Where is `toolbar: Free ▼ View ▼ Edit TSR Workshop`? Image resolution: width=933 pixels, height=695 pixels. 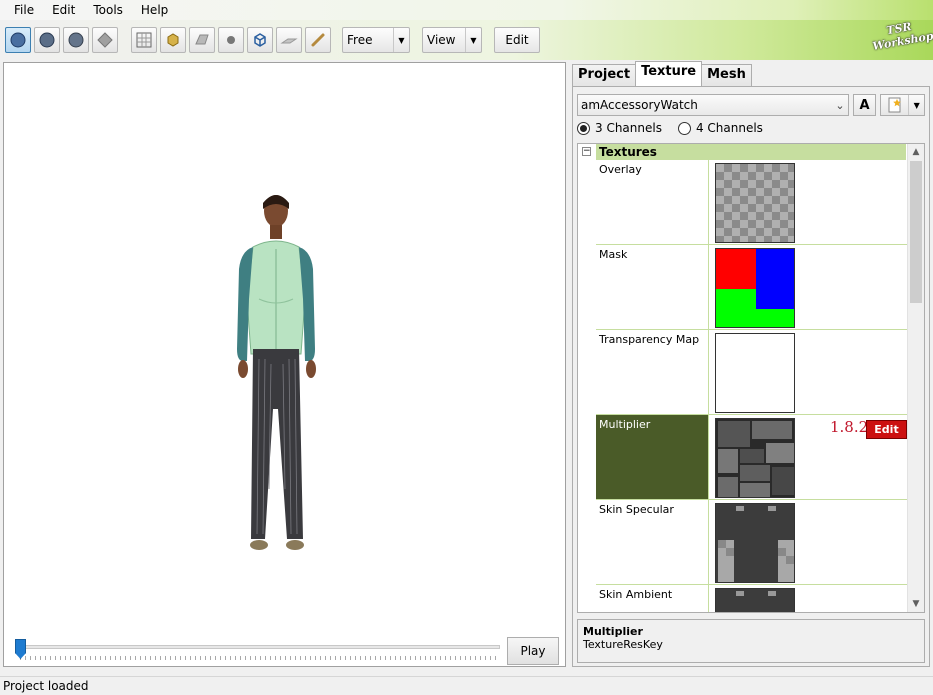
toolbar: Free ▼ View ▼ Edit TSR Workshop is located at coordinates (466, 40).